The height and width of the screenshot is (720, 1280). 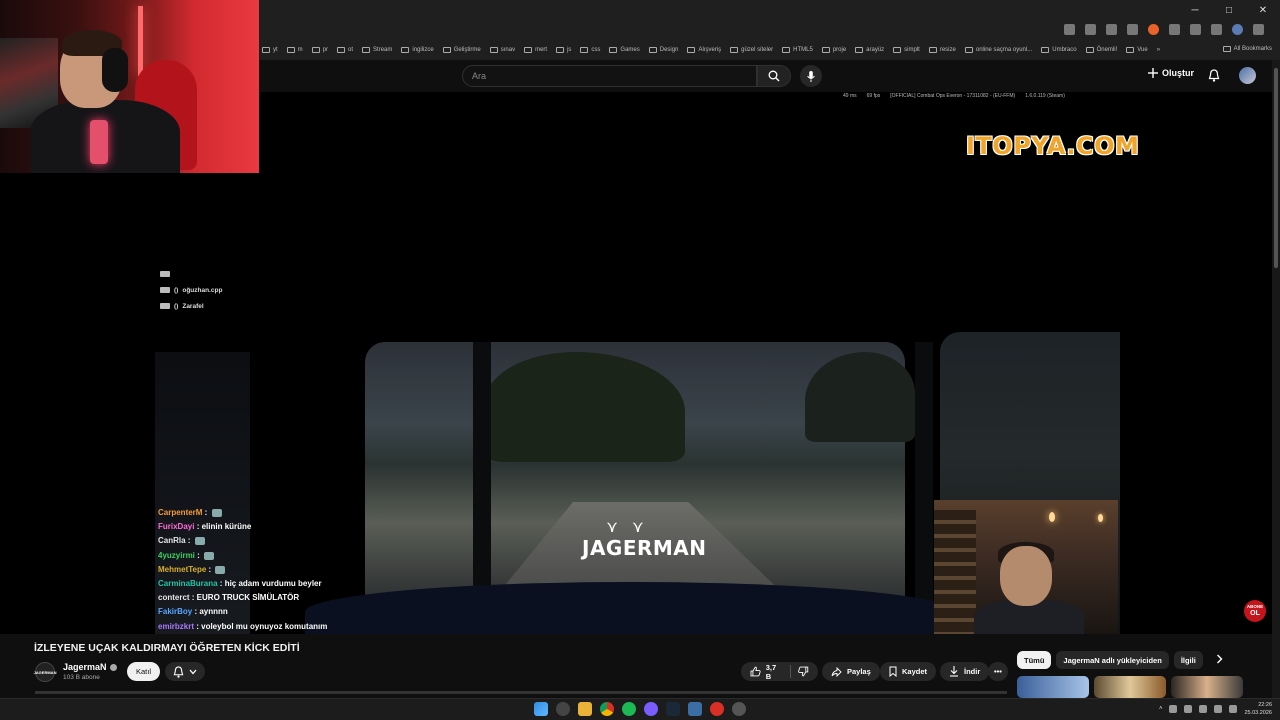 I want to click on maximize-button: □, so click(x=1229, y=10).